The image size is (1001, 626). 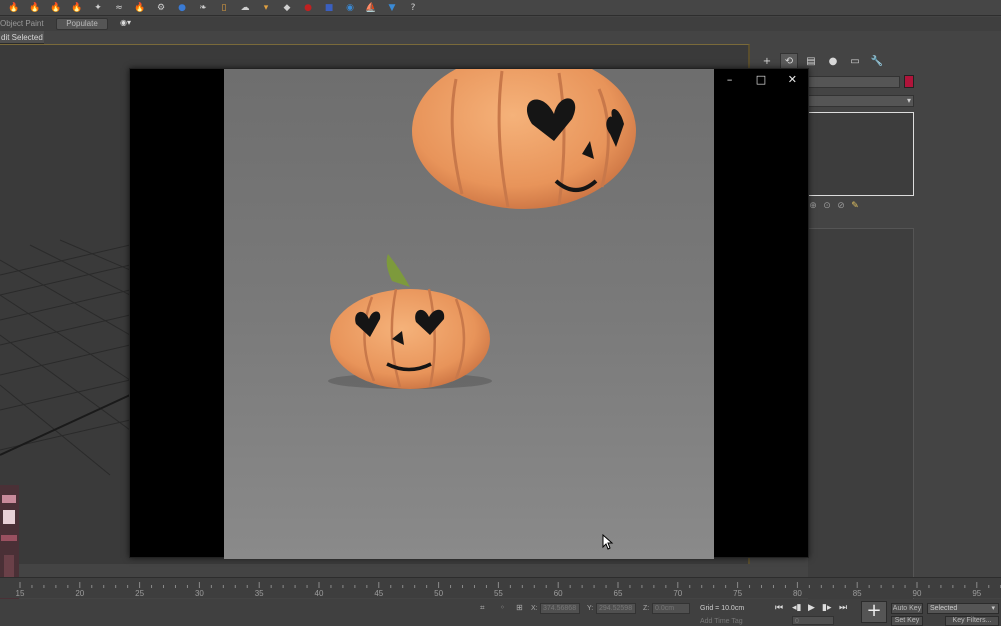 What do you see at coordinates (20, 593) in the screenshot?
I see `timeline-frame-label: 15` at bounding box center [20, 593].